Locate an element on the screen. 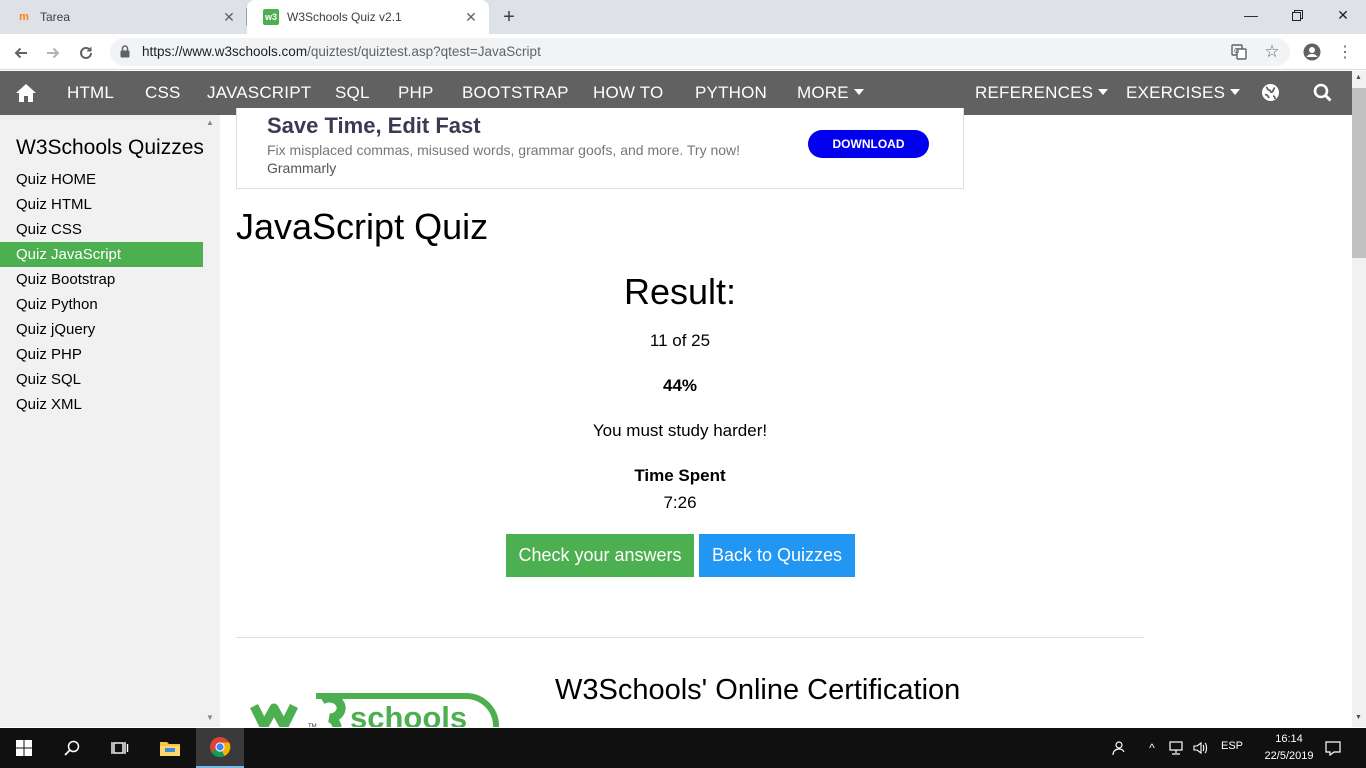 This screenshot has height=768, width=1366. result-heading: Result: is located at coordinates (680, 291).